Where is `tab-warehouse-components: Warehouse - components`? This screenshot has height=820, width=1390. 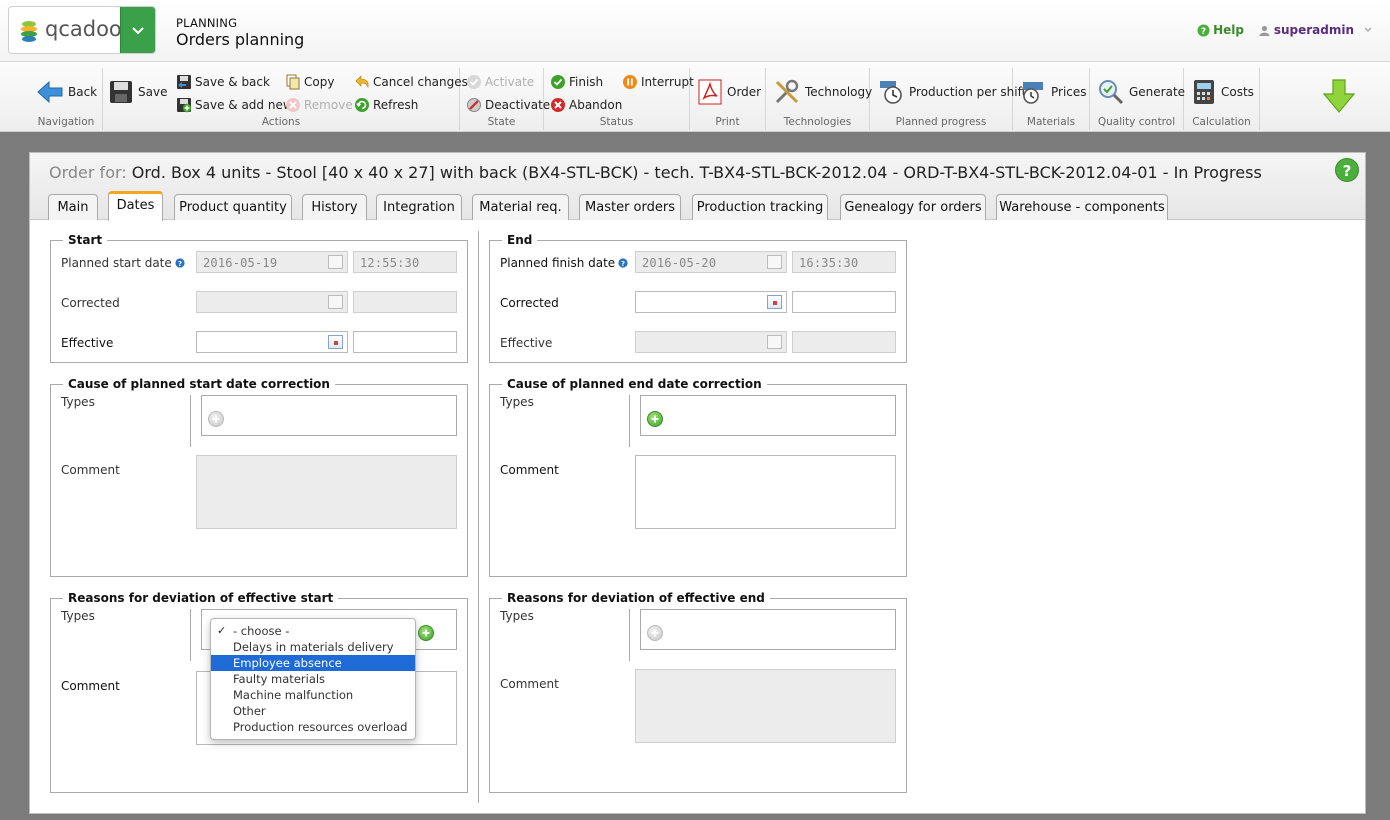
tab-warehouse-components: Warehouse - components is located at coordinates (1082, 207).